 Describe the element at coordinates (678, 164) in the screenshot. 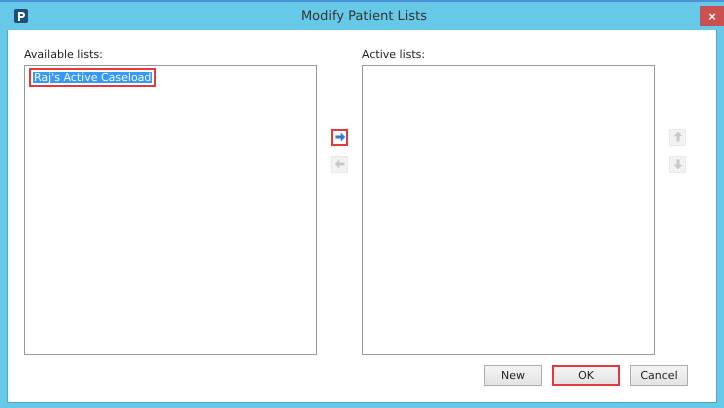

I see `down-arrow-icon` at that location.